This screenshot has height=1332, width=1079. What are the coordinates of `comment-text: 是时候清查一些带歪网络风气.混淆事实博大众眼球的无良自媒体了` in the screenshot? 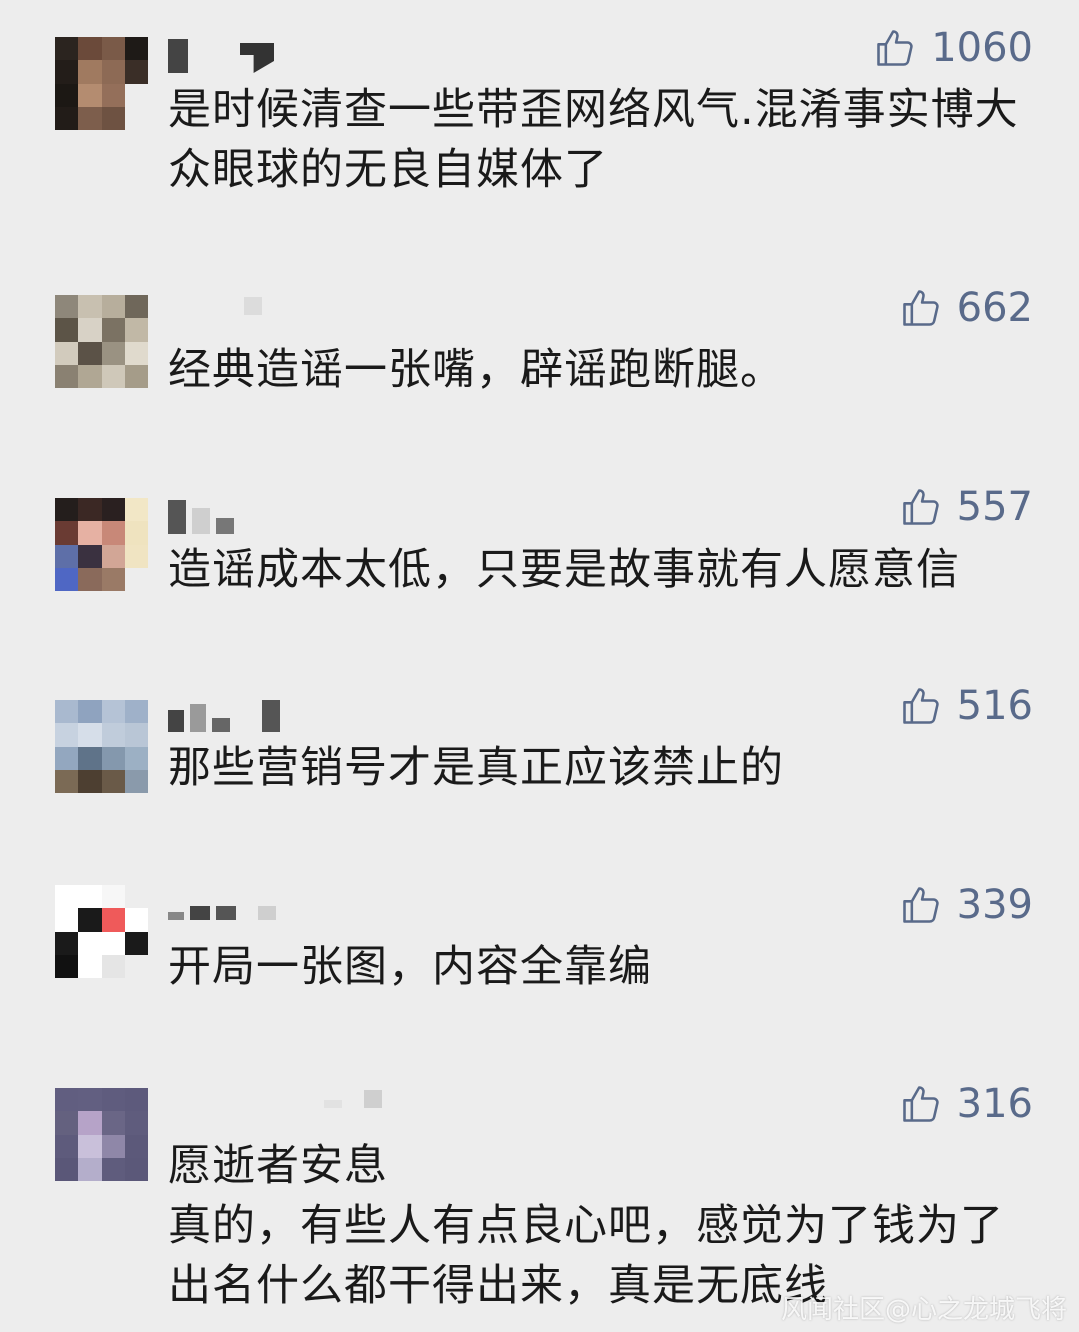 It's located at (593, 140).